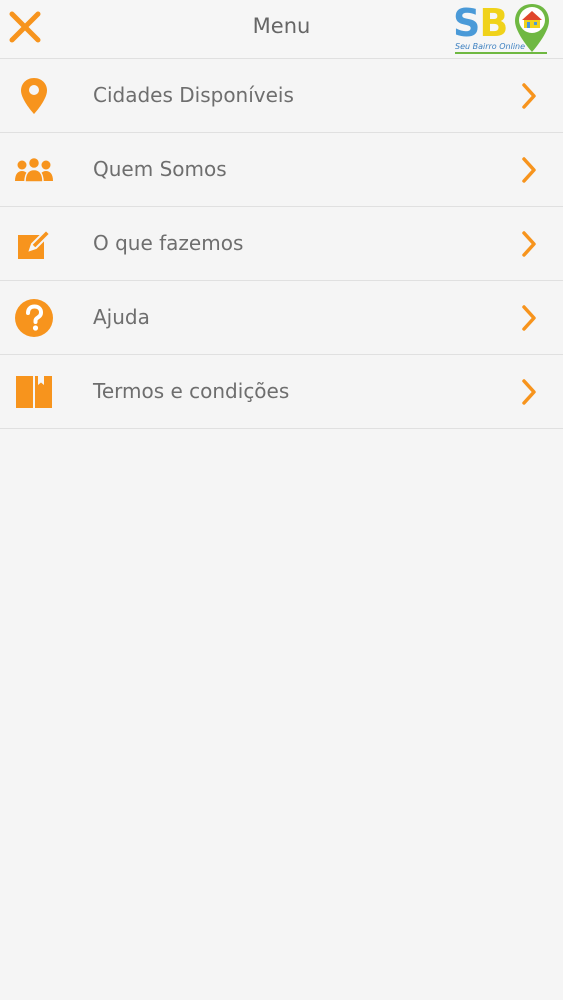 This screenshot has width=563, height=1000. I want to click on menu-item-cidades-disponiveis: Cidades Disponíveis, so click(281, 96).